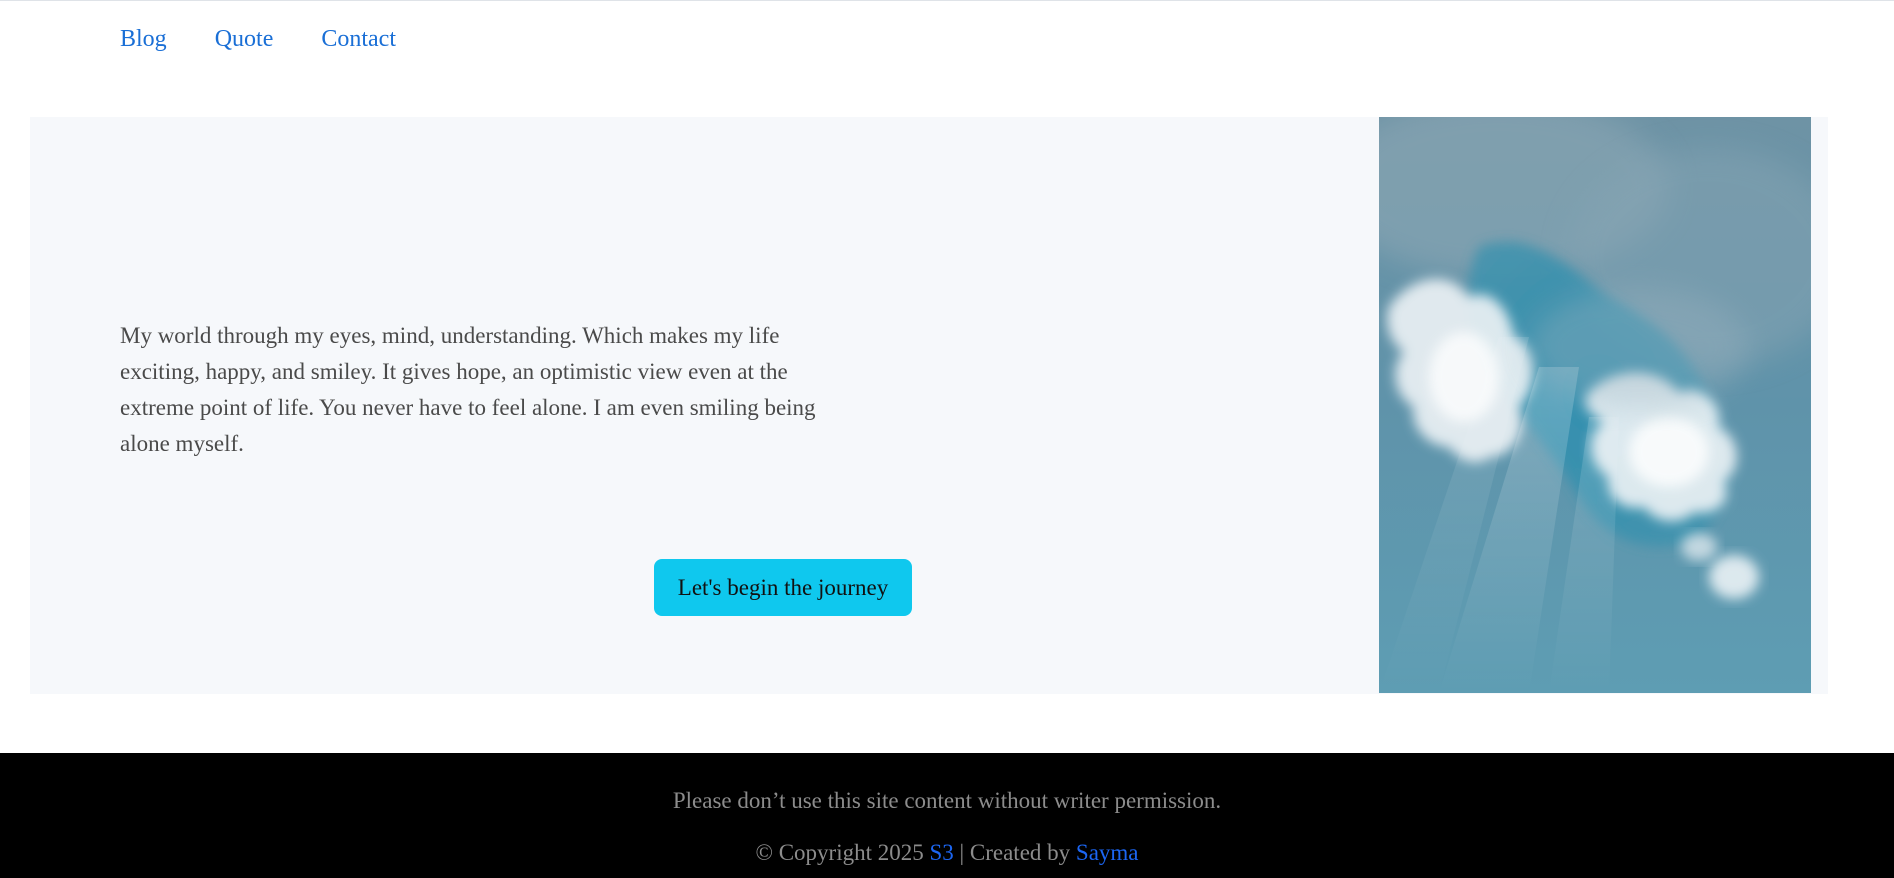 The image size is (1894, 878). Describe the element at coordinates (941, 852) in the screenshot. I see `site-link: S3` at that location.